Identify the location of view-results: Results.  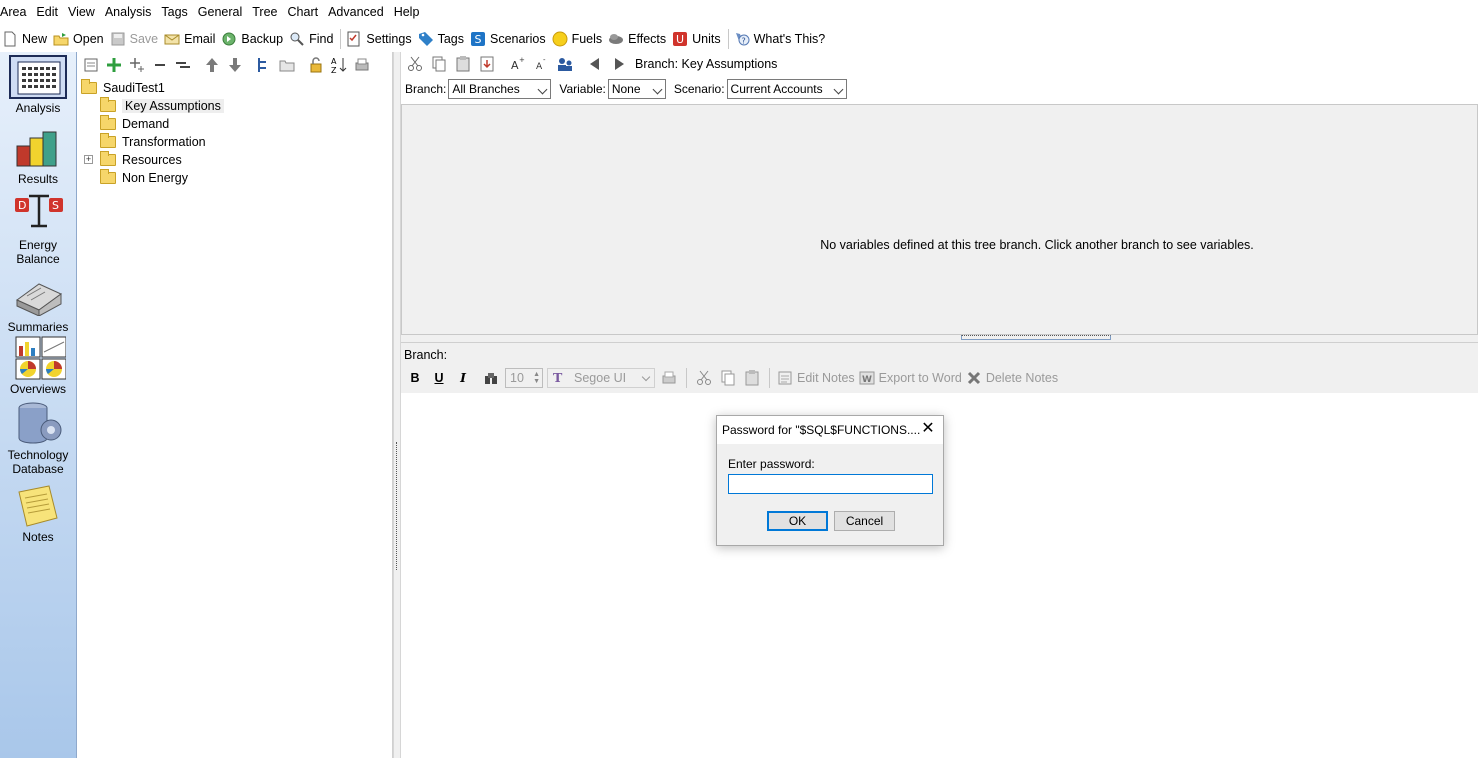
(38, 156).